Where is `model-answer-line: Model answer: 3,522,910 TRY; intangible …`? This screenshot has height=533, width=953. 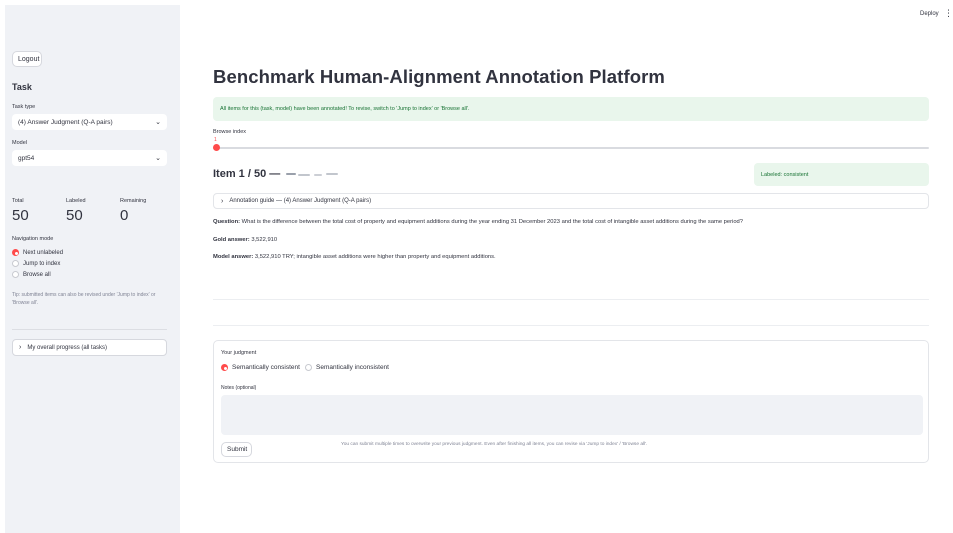 model-answer-line: Model answer: 3,522,910 TRY; intangible … is located at coordinates (354, 257).